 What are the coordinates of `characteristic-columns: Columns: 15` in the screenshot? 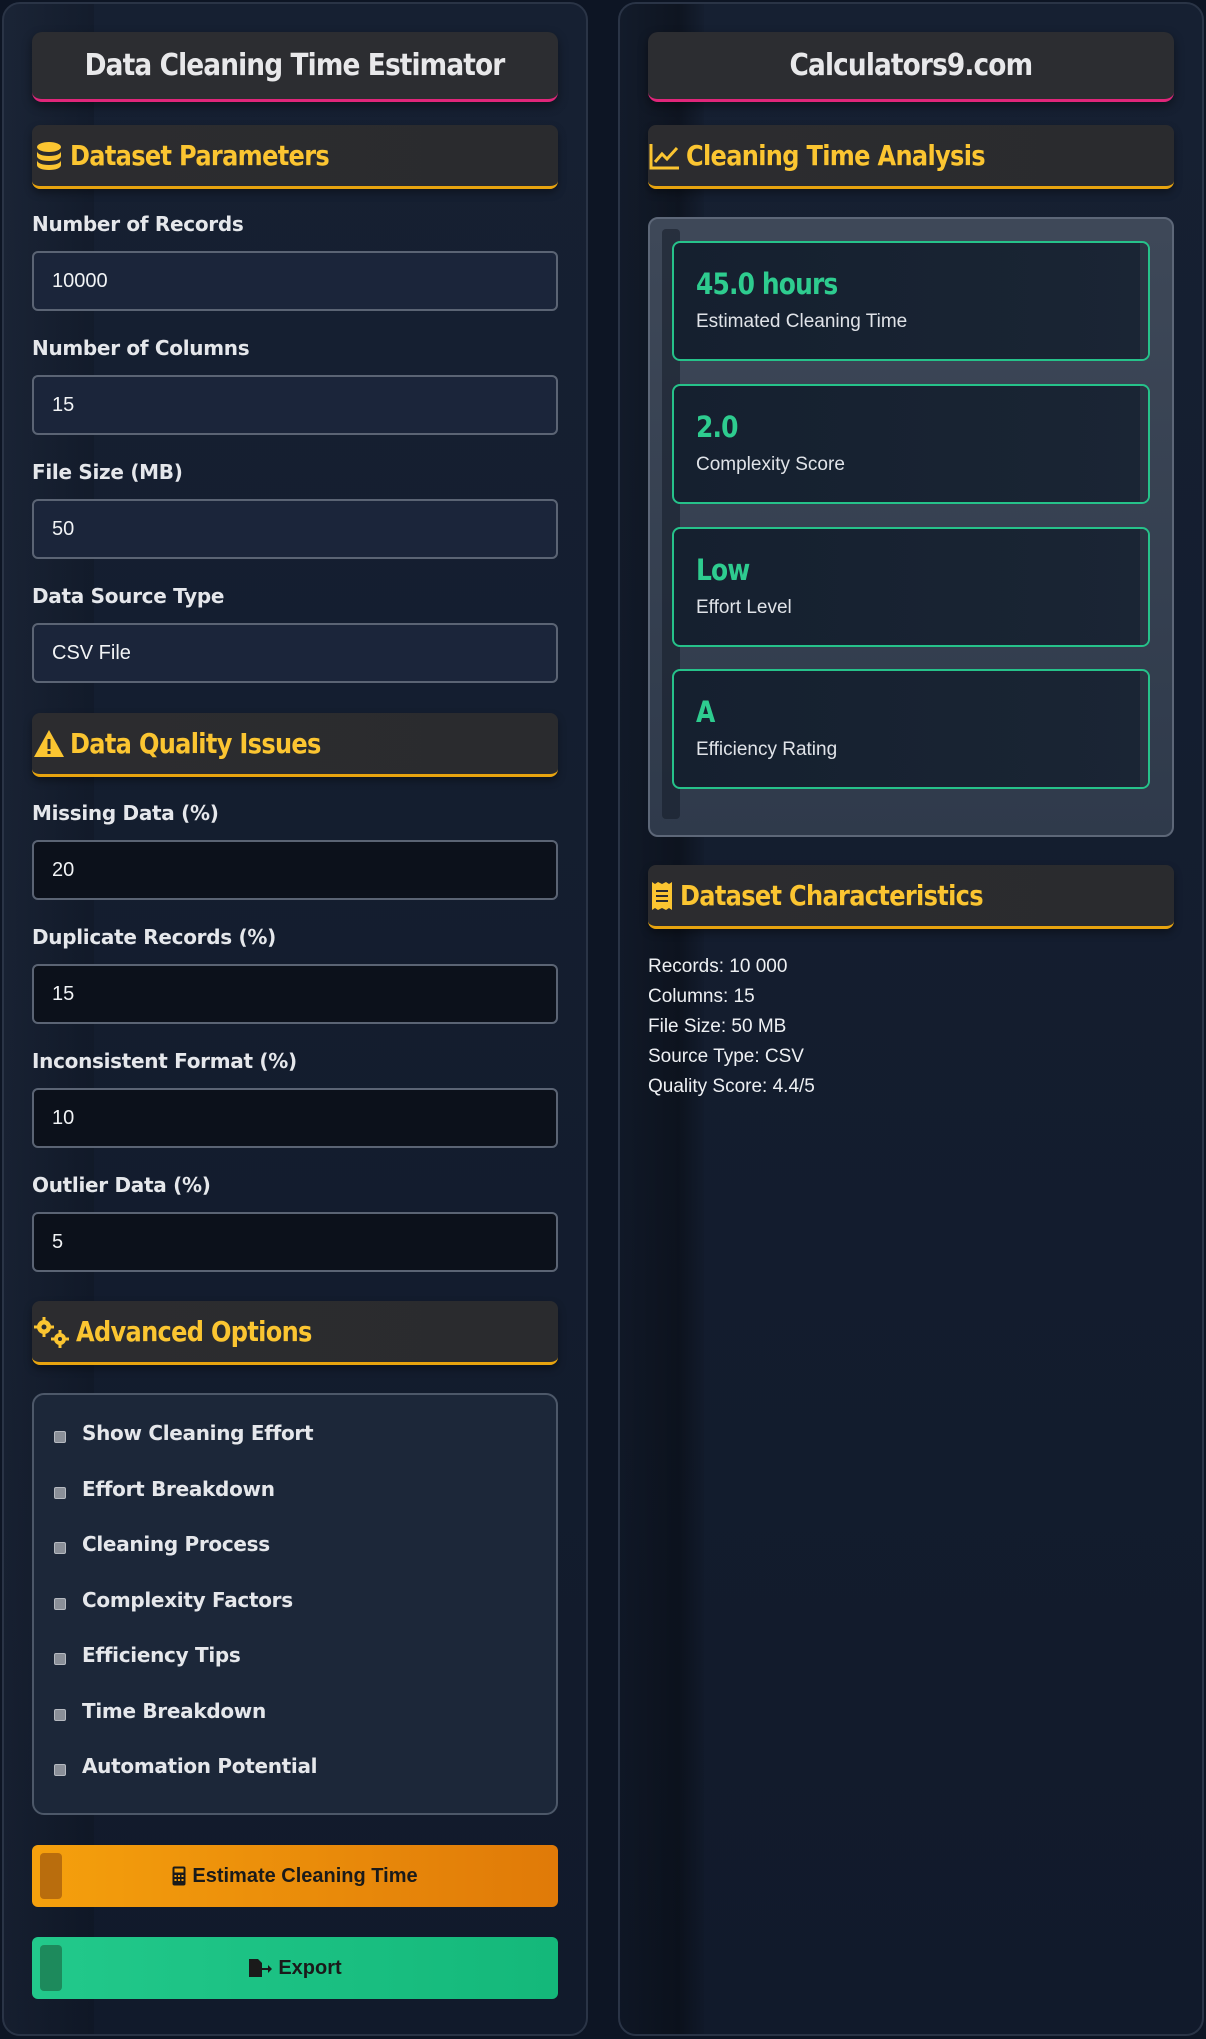 It's located at (701, 996).